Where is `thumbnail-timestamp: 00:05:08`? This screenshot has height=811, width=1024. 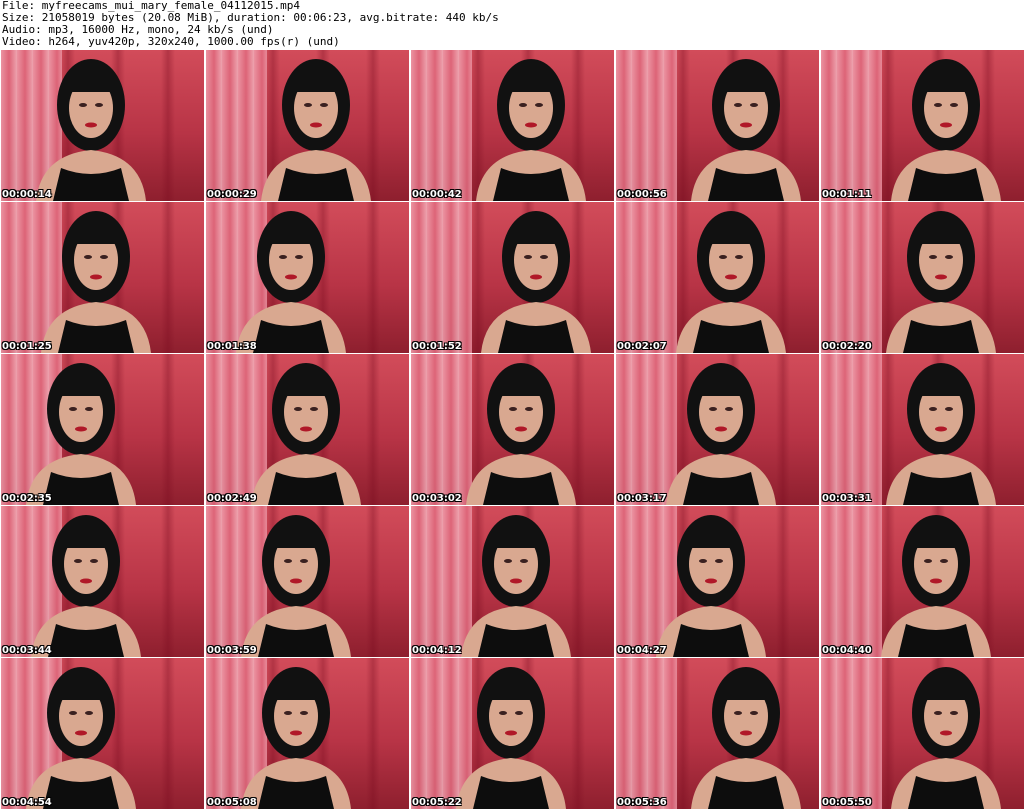 thumbnail-timestamp: 00:05:08 is located at coordinates (232, 802).